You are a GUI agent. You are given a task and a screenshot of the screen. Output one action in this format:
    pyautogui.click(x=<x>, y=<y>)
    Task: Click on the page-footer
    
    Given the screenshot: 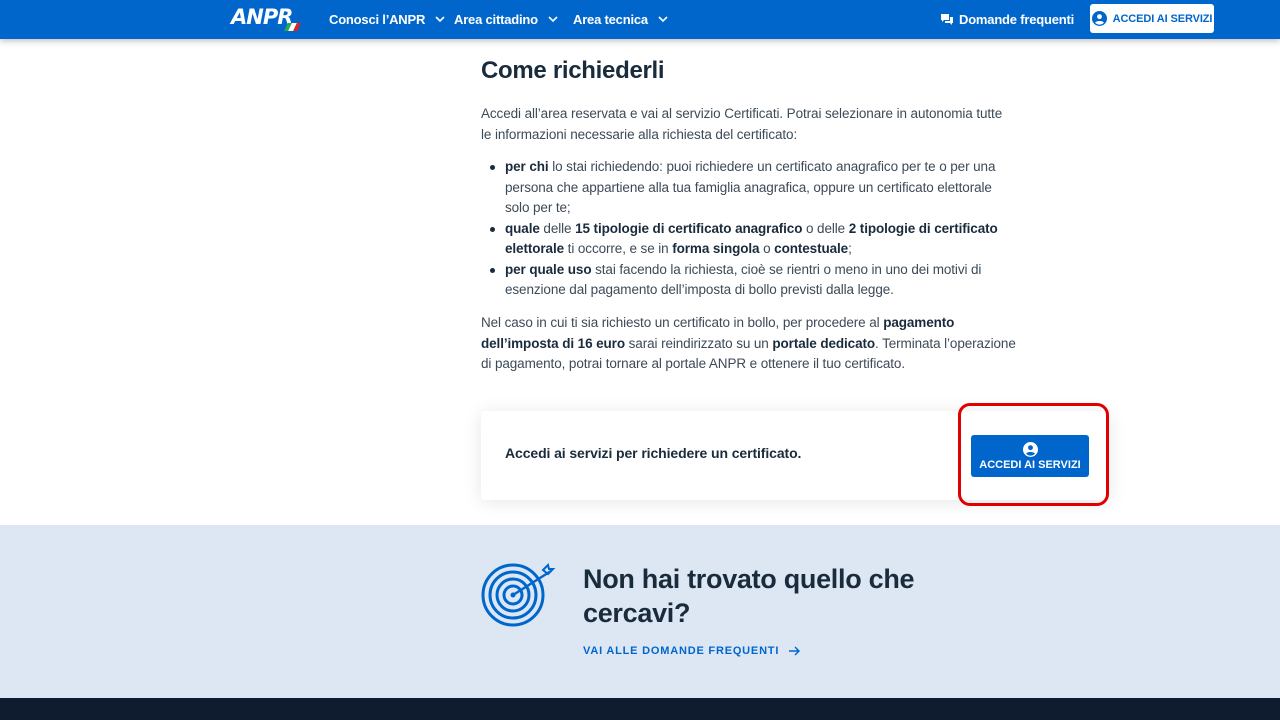 What is the action you would take?
    pyautogui.click(x=640, y=709)
    